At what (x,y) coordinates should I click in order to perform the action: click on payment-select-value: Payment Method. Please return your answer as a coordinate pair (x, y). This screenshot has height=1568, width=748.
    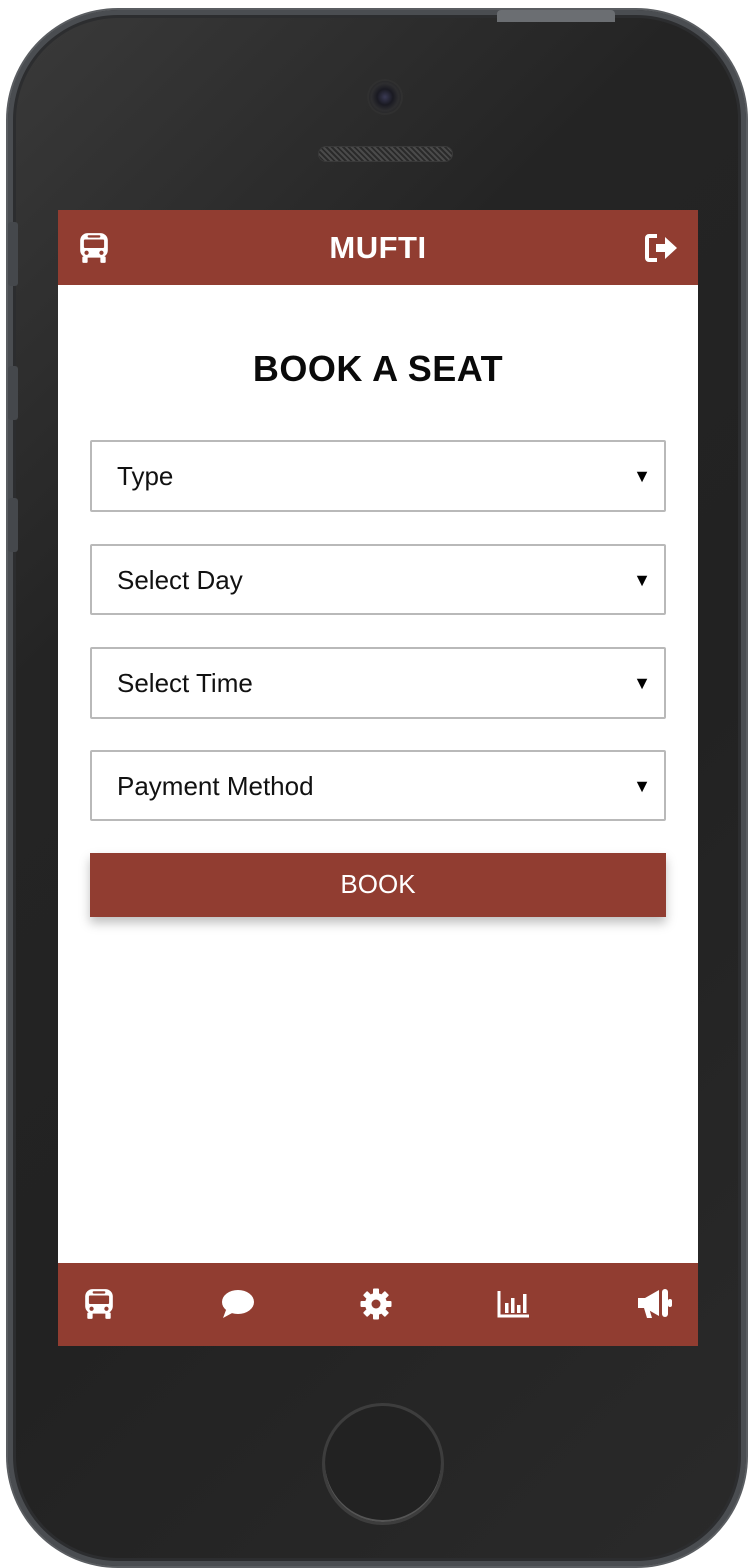
    Looking at the image, I should click on (215, 786).